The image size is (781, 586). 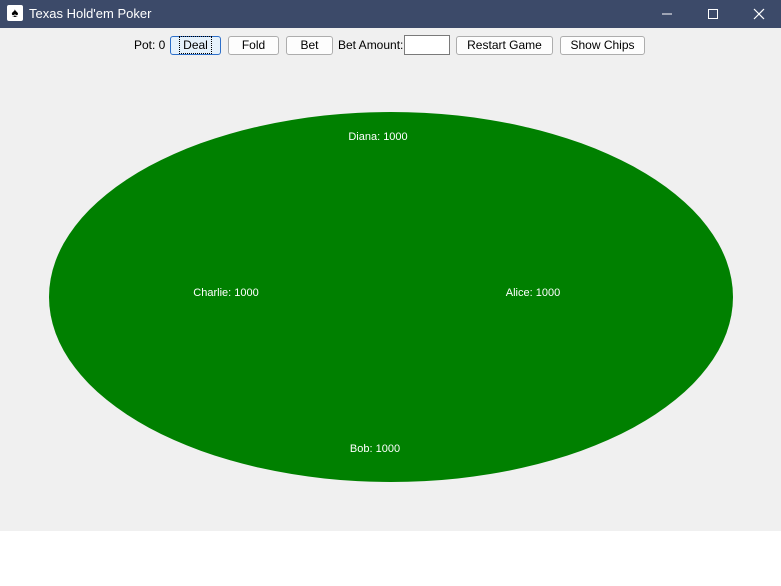 I want to click on player-seat-bottom: Bob: 1000, so click(x=375, y=449).